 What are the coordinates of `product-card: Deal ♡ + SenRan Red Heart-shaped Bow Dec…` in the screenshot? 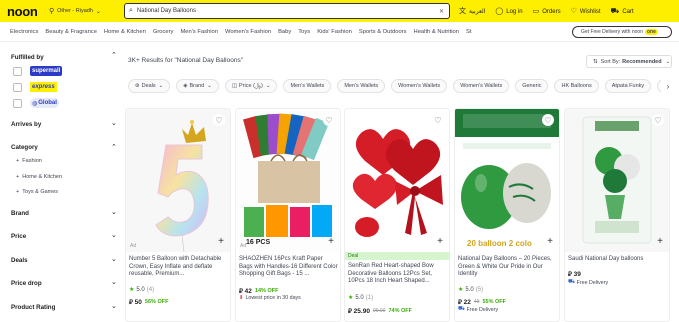 It's located at (397, 215).